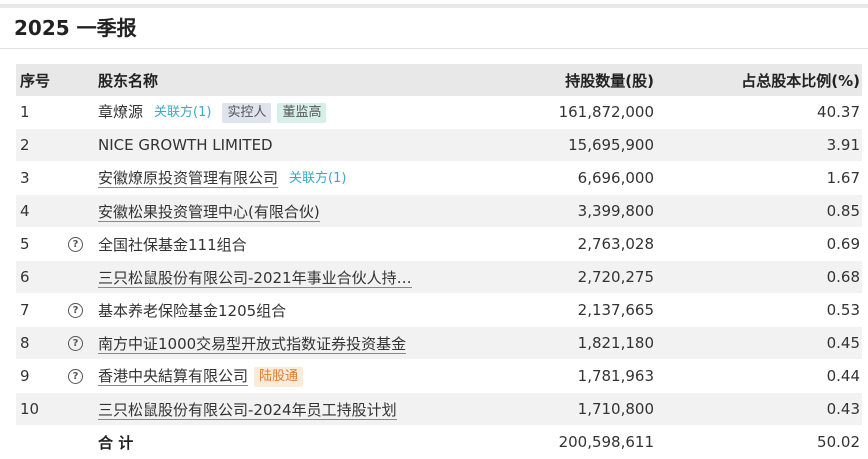 The width and height of the screenshot is (868, 459). I want to click on shares-value: 2,720,275, so click(573, 277).